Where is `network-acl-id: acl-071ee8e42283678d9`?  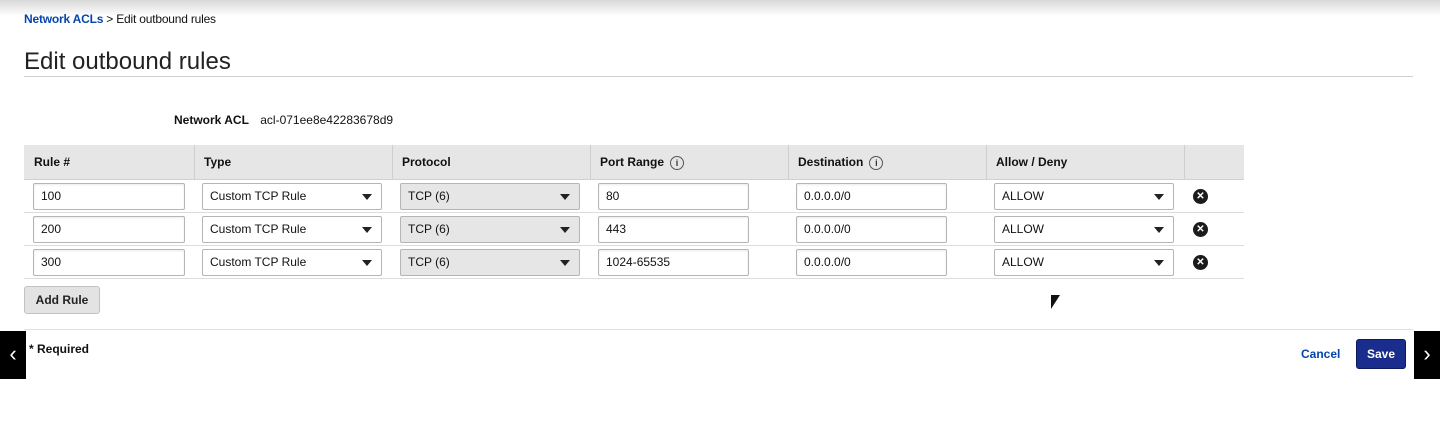
network-acl-id: acl-071ee8e42283678d9 is located at coordinates (327, 120).